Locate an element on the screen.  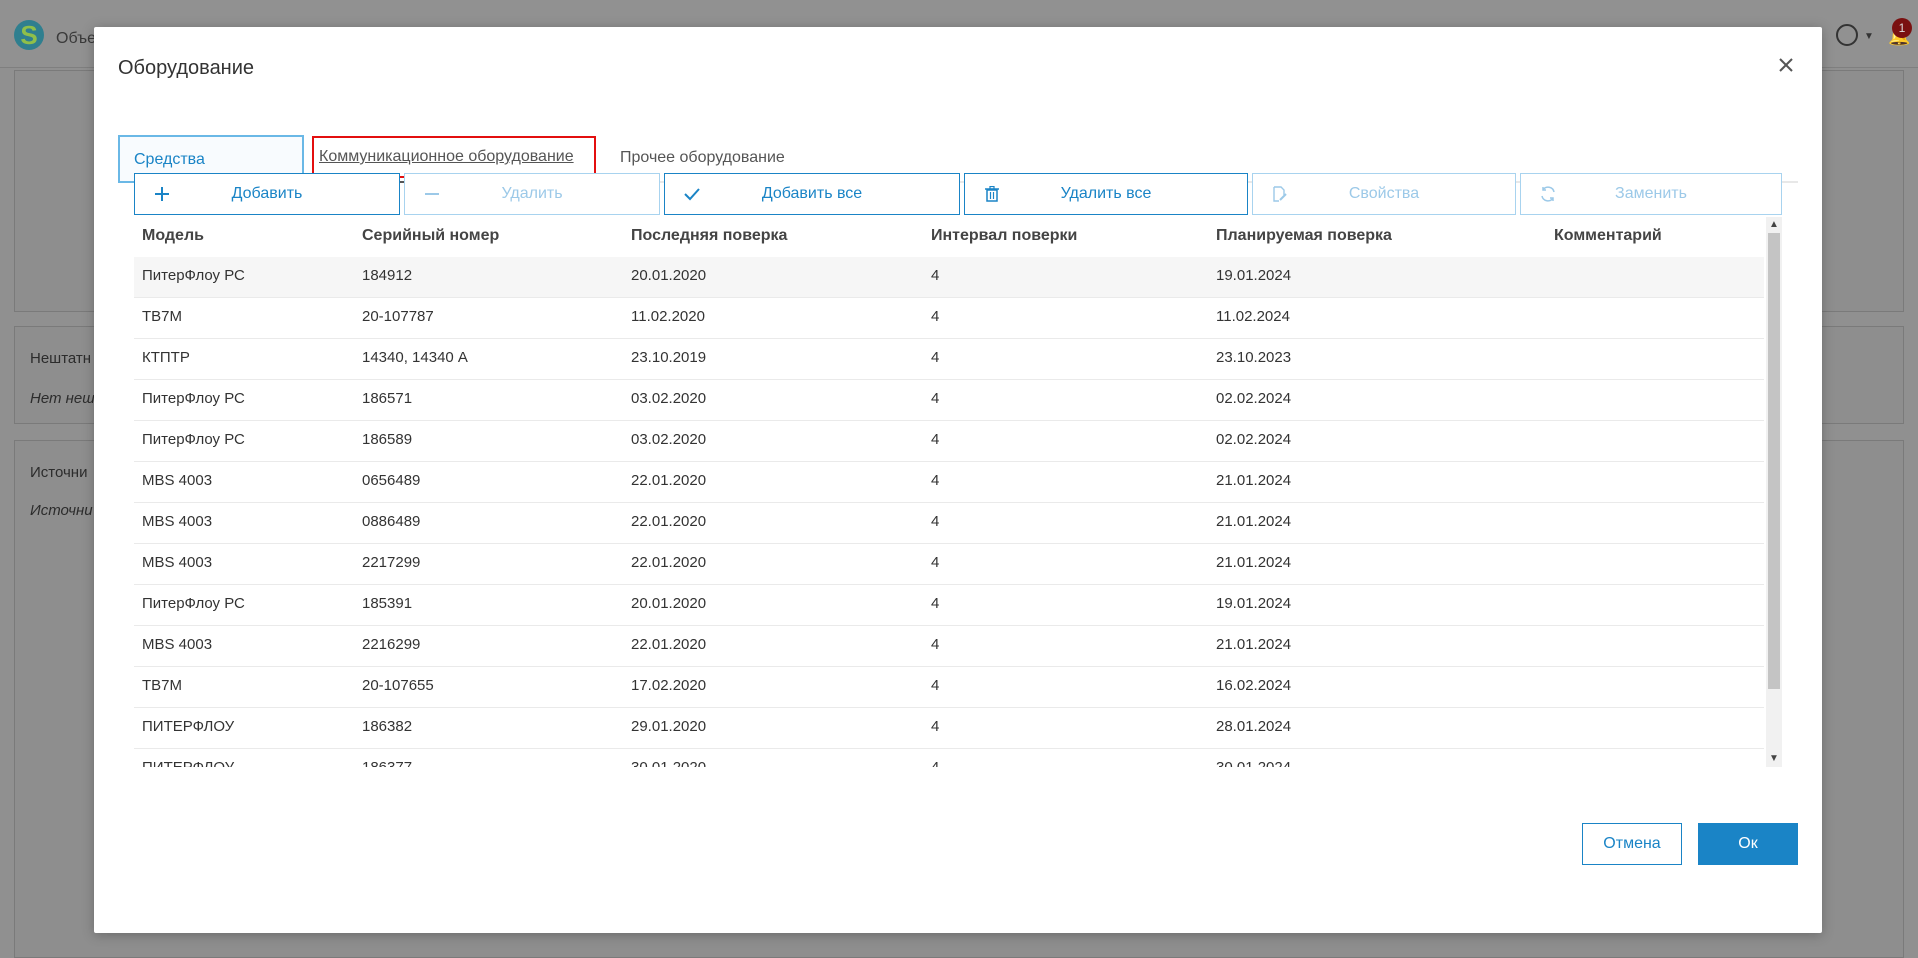
table-row: ТВ7М 20-107787 11.02.2020 4 11.02.2024 is located at coordinates (949, 318).